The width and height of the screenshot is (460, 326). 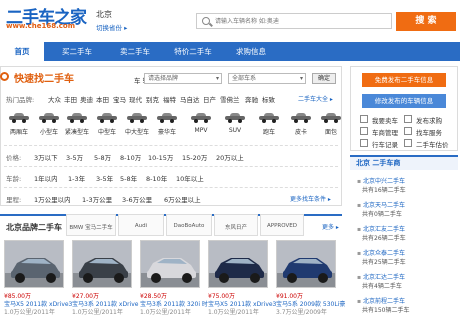 I want to click on hot-brand-link: 雪佛兰, so click(x=230, y=99).